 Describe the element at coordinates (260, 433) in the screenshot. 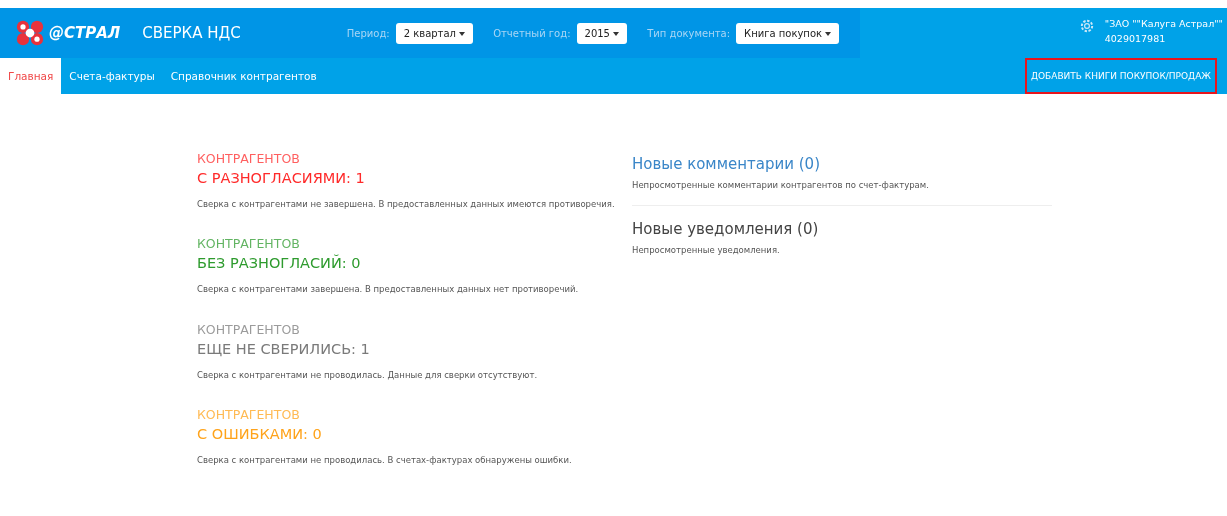

I see `summary-title: С ОШИБКАМИ: 0` at that location.